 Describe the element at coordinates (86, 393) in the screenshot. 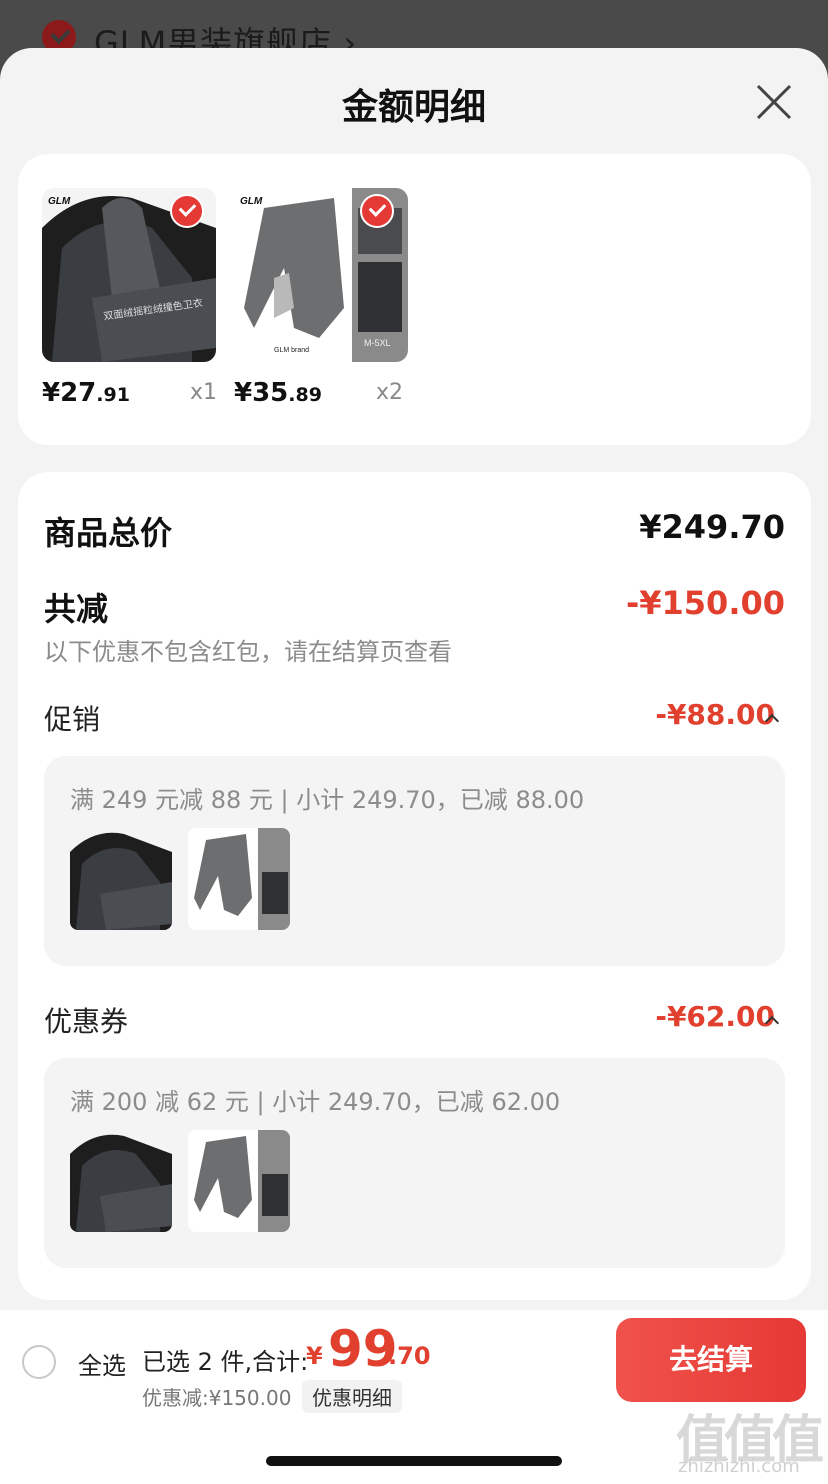

I see `product-price: ¥27.91` at that location.